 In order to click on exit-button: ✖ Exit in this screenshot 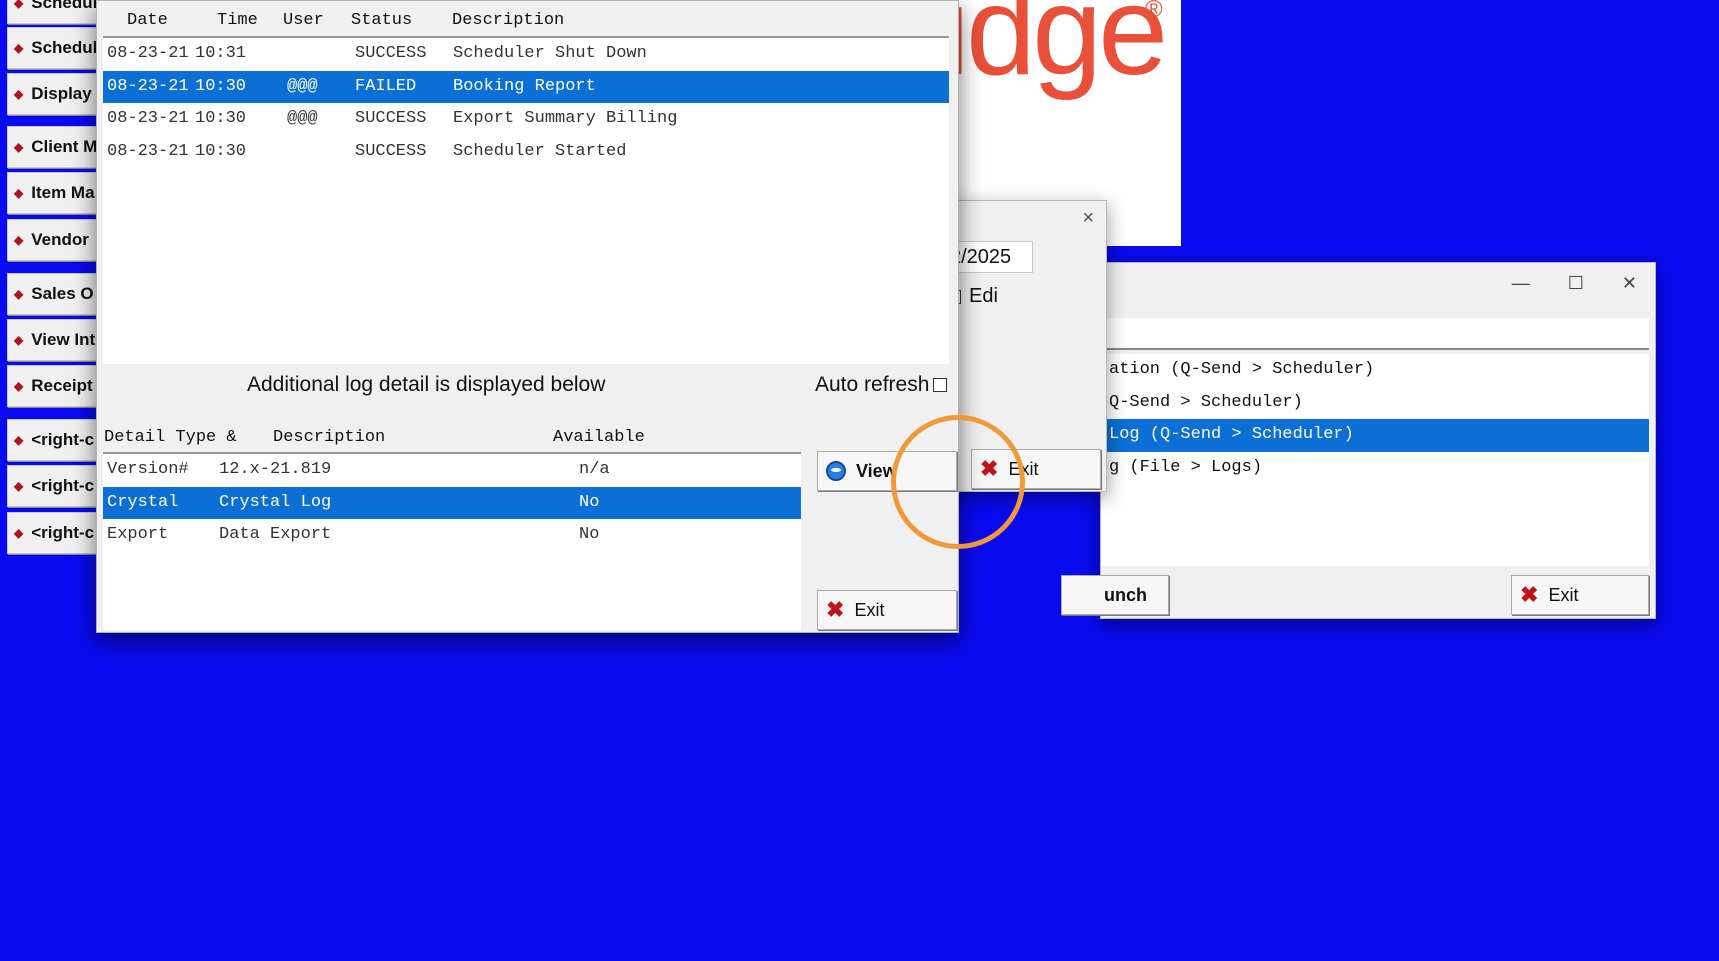, I will do `click(887, 610)`.